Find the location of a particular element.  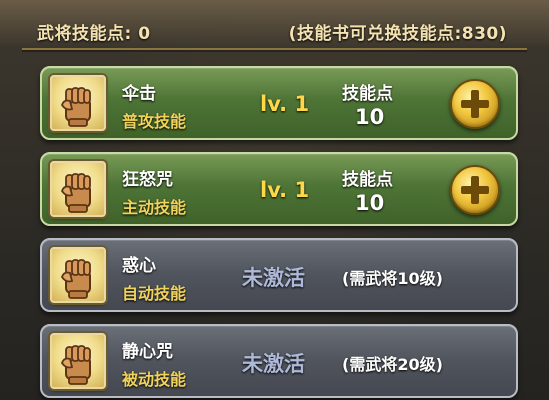

unlock-requirement: (需武将10级) is located at coordinates (392, 278).